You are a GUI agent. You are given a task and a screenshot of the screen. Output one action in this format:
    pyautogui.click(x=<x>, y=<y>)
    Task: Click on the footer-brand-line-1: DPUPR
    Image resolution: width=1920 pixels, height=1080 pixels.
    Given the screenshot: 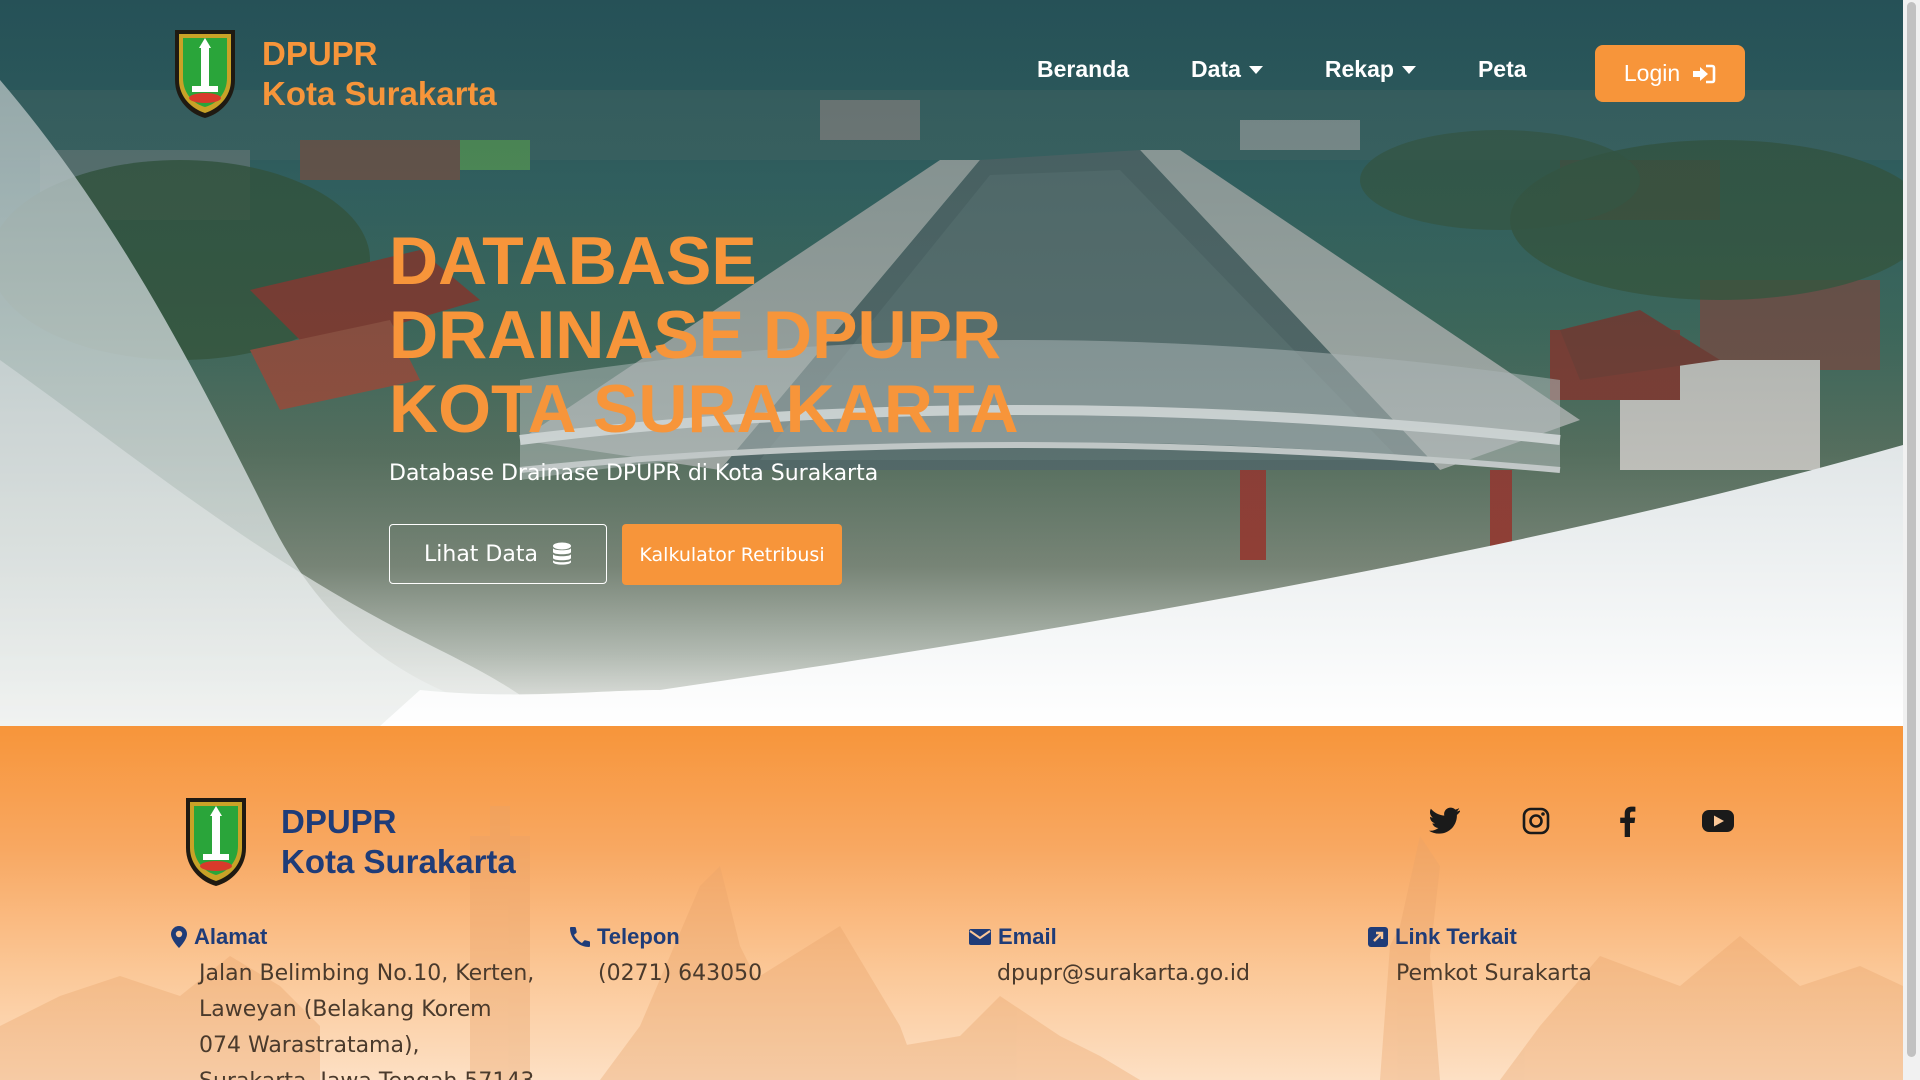 What is the action you would take?
    pyautogui.click(x=339, y=821)
    